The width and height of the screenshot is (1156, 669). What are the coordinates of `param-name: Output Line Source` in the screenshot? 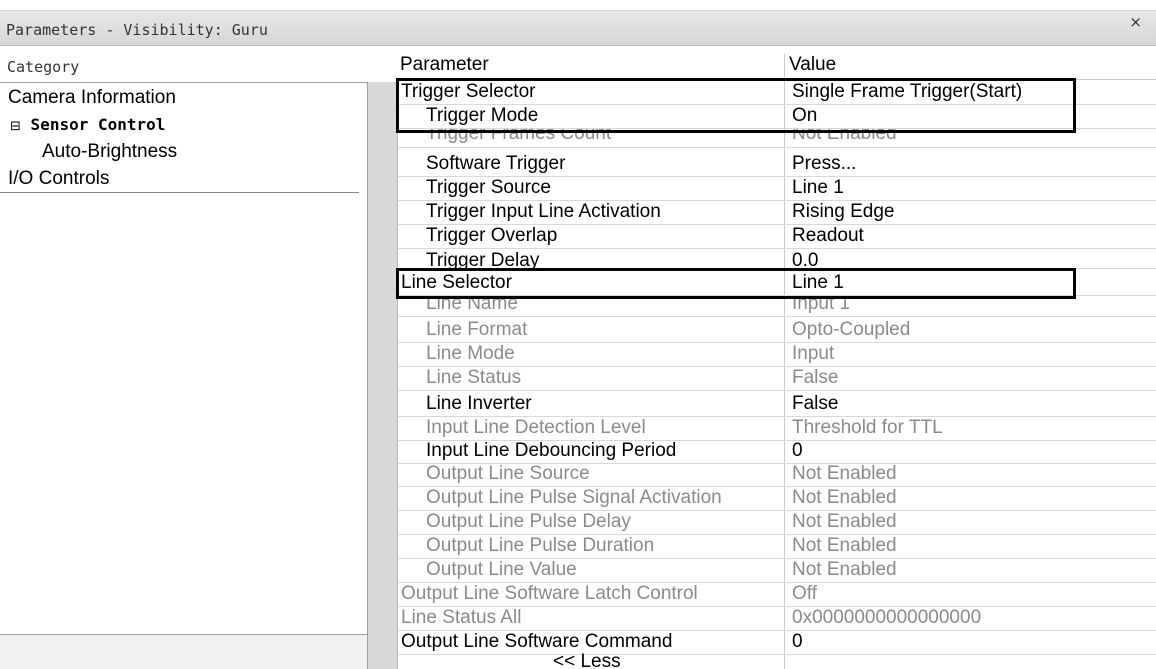 It's located at (508, 473).